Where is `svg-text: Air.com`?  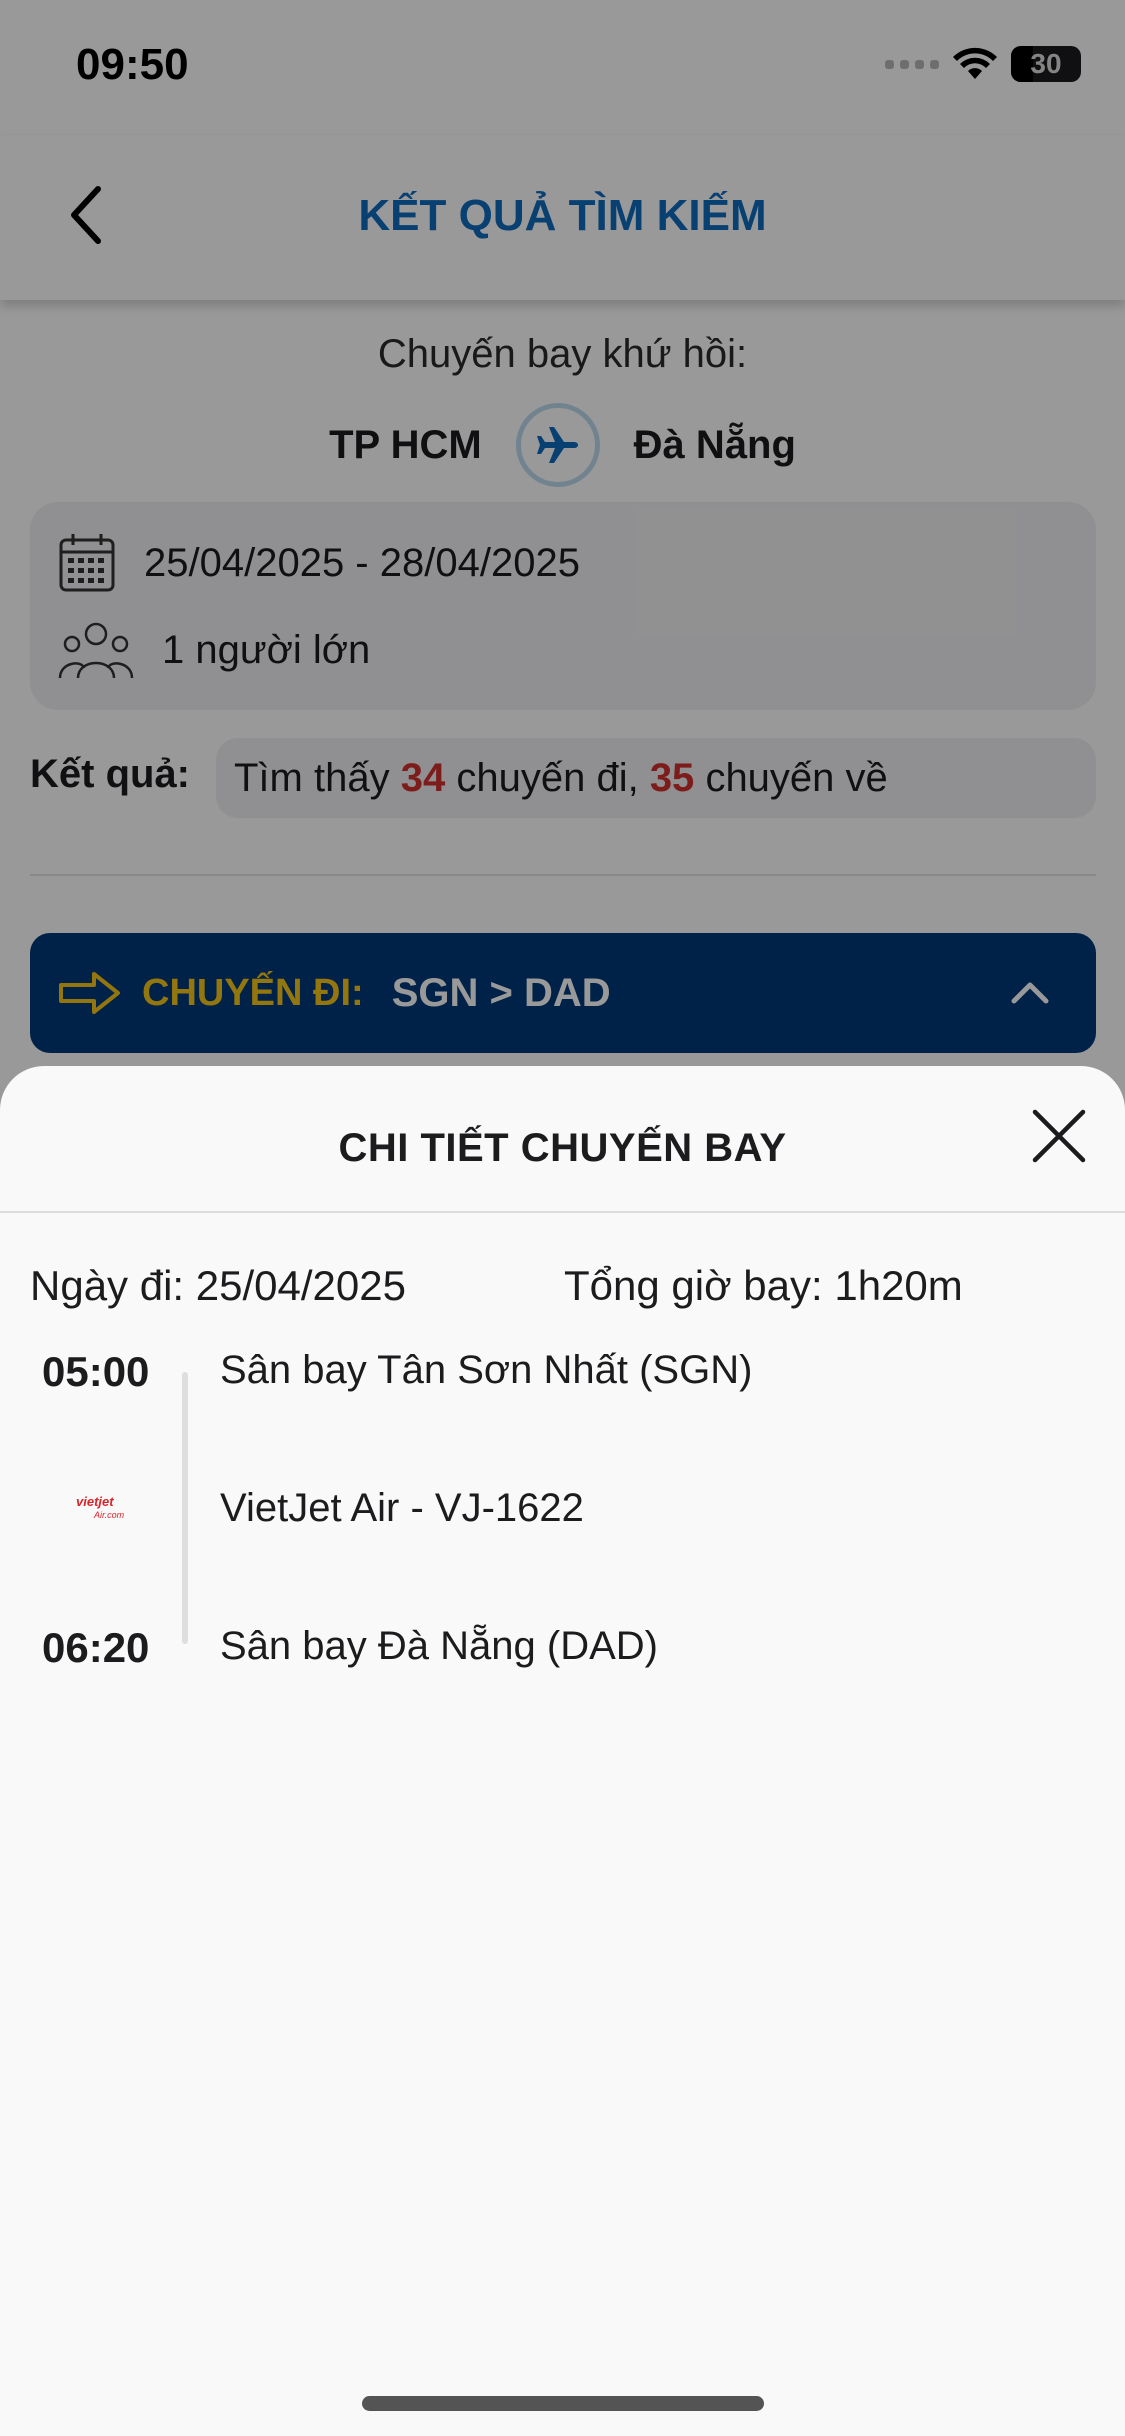 svg-text: Air.com is located at coordinates (109, 1515).